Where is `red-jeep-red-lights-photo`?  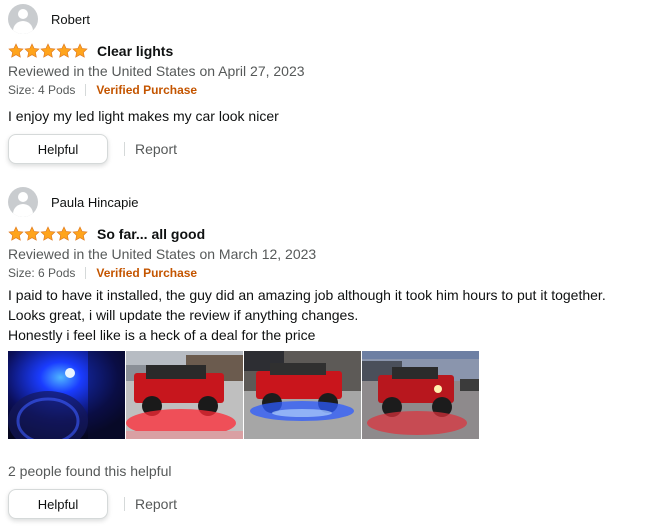
red-jeep-red-lights-photo is located at coordinates (184, 395).